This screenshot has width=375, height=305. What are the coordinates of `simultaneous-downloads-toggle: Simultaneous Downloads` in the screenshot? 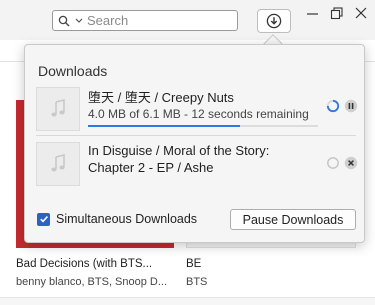 It's located at (117, 219).